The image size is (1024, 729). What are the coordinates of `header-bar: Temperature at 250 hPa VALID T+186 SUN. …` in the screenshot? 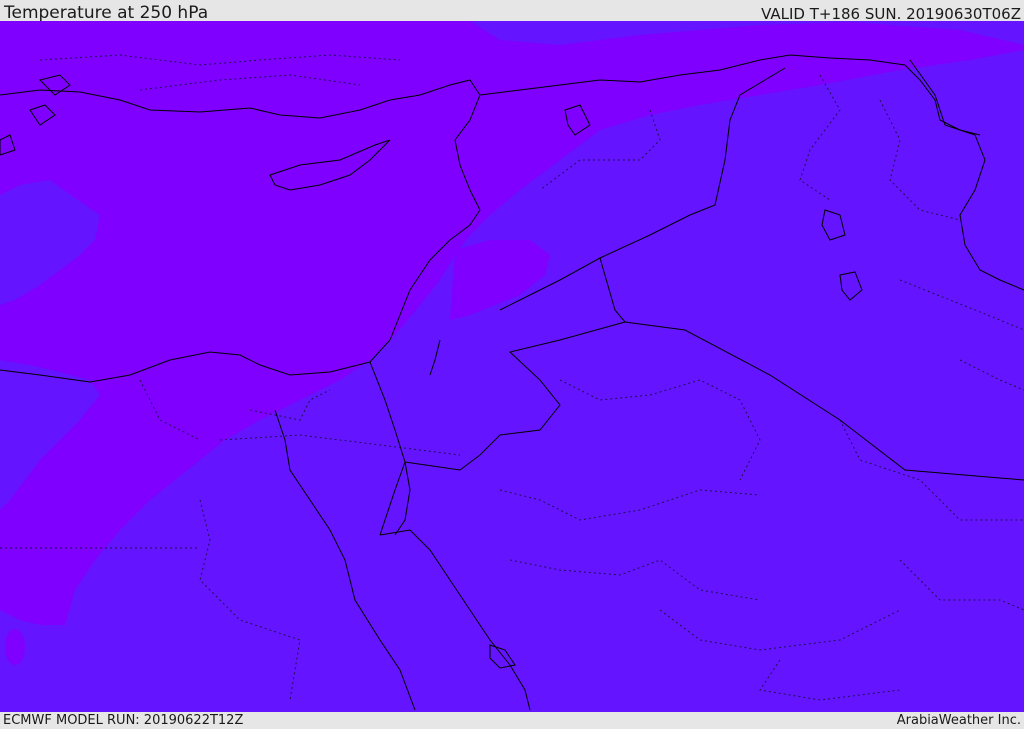 It's located at (512, 11).